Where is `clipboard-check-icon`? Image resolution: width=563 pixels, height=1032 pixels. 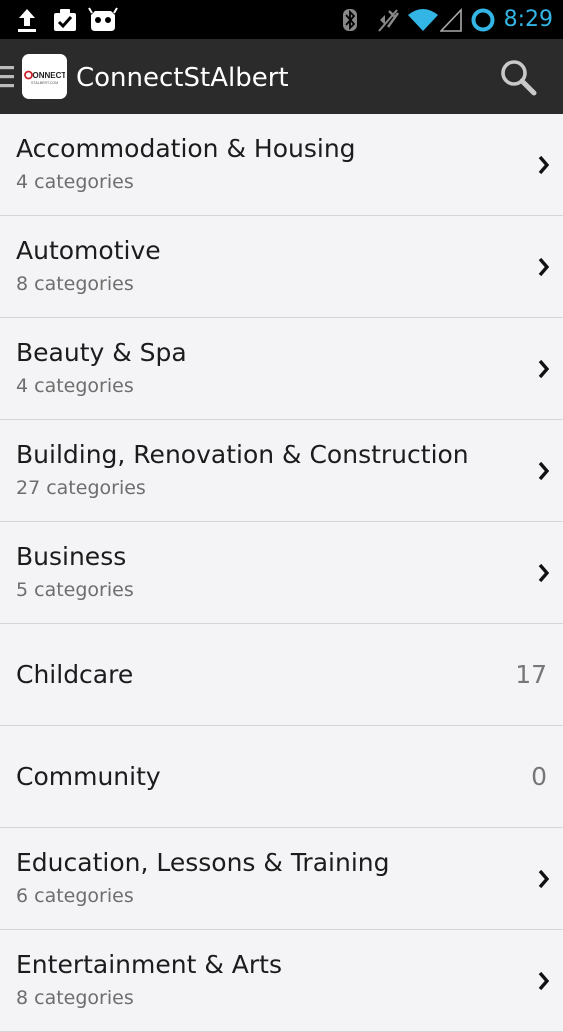 clipboard-check-icon is located at coordinates (65, 19).